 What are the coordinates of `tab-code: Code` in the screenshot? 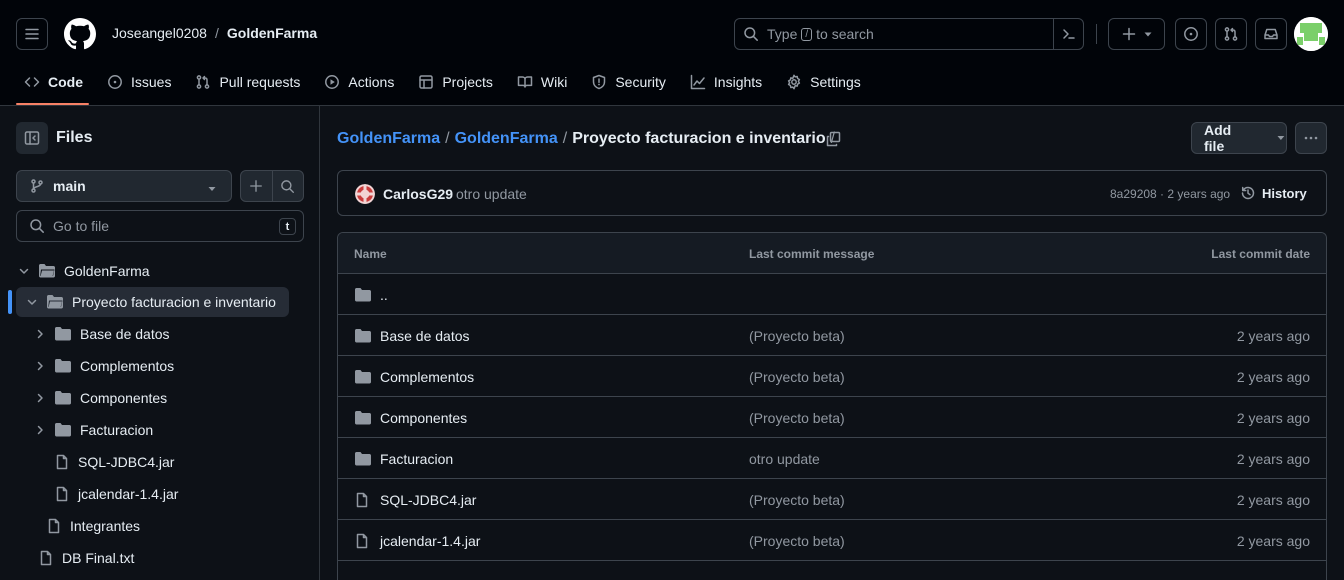 It's located at (53, 82).